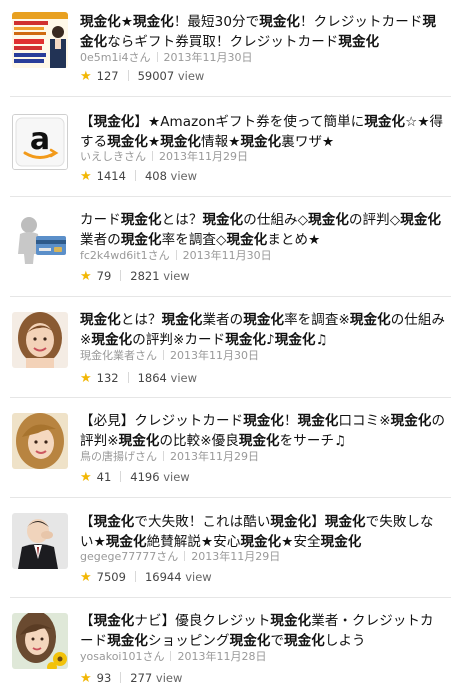 This screenshot has height=695, width=461. Describe the element at coordinates (100, 220) in the screenshot. I see `title-segment: カード` at that location.